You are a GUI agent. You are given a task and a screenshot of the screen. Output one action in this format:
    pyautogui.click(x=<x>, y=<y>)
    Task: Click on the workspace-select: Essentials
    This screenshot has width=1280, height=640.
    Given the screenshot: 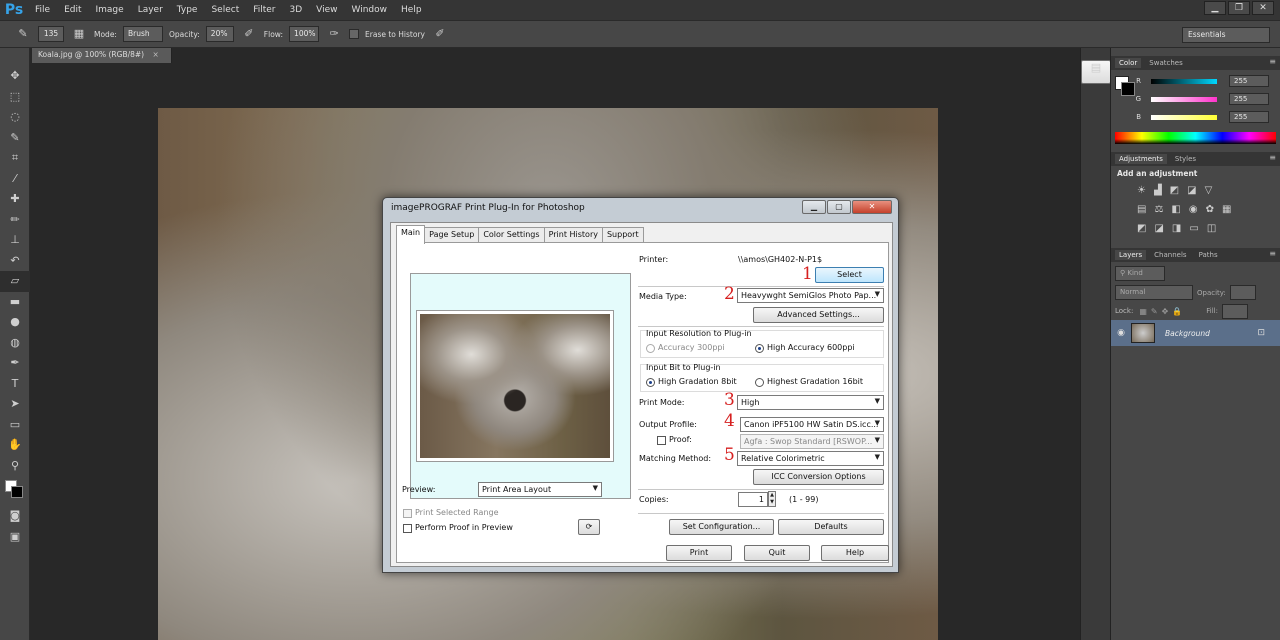 What is the action you would take?
    pyautogui.click(x=1226, y=35)
    